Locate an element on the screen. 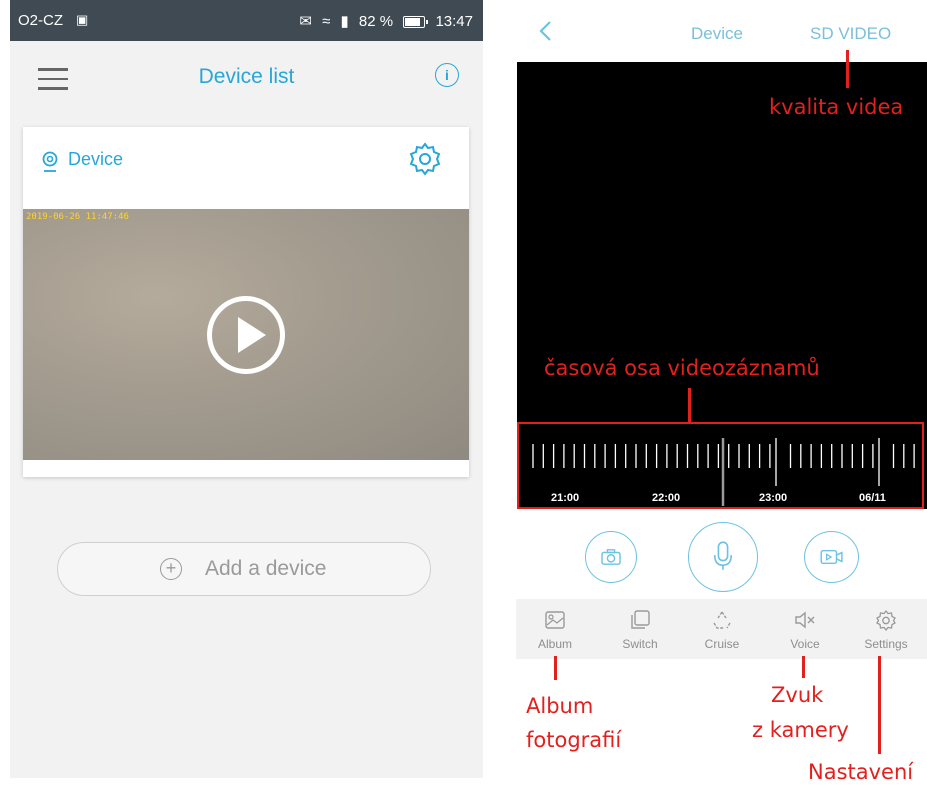  voice-annotation-line is located at coordinates (803, 667).